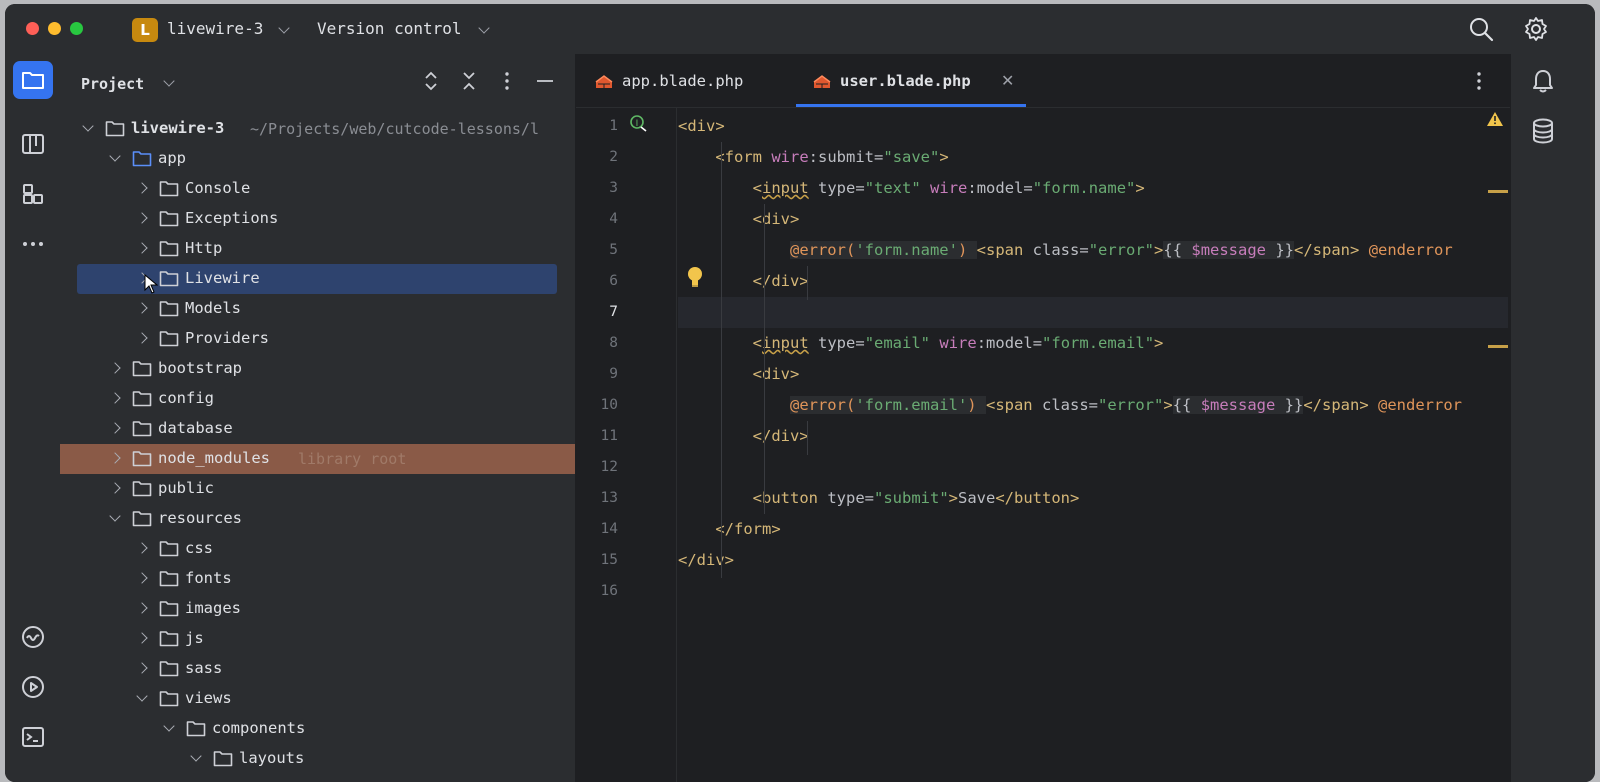 Image resolution: width=1600 pixels, height=782 pixels. I want to click on services-icon, so click(33, 637).